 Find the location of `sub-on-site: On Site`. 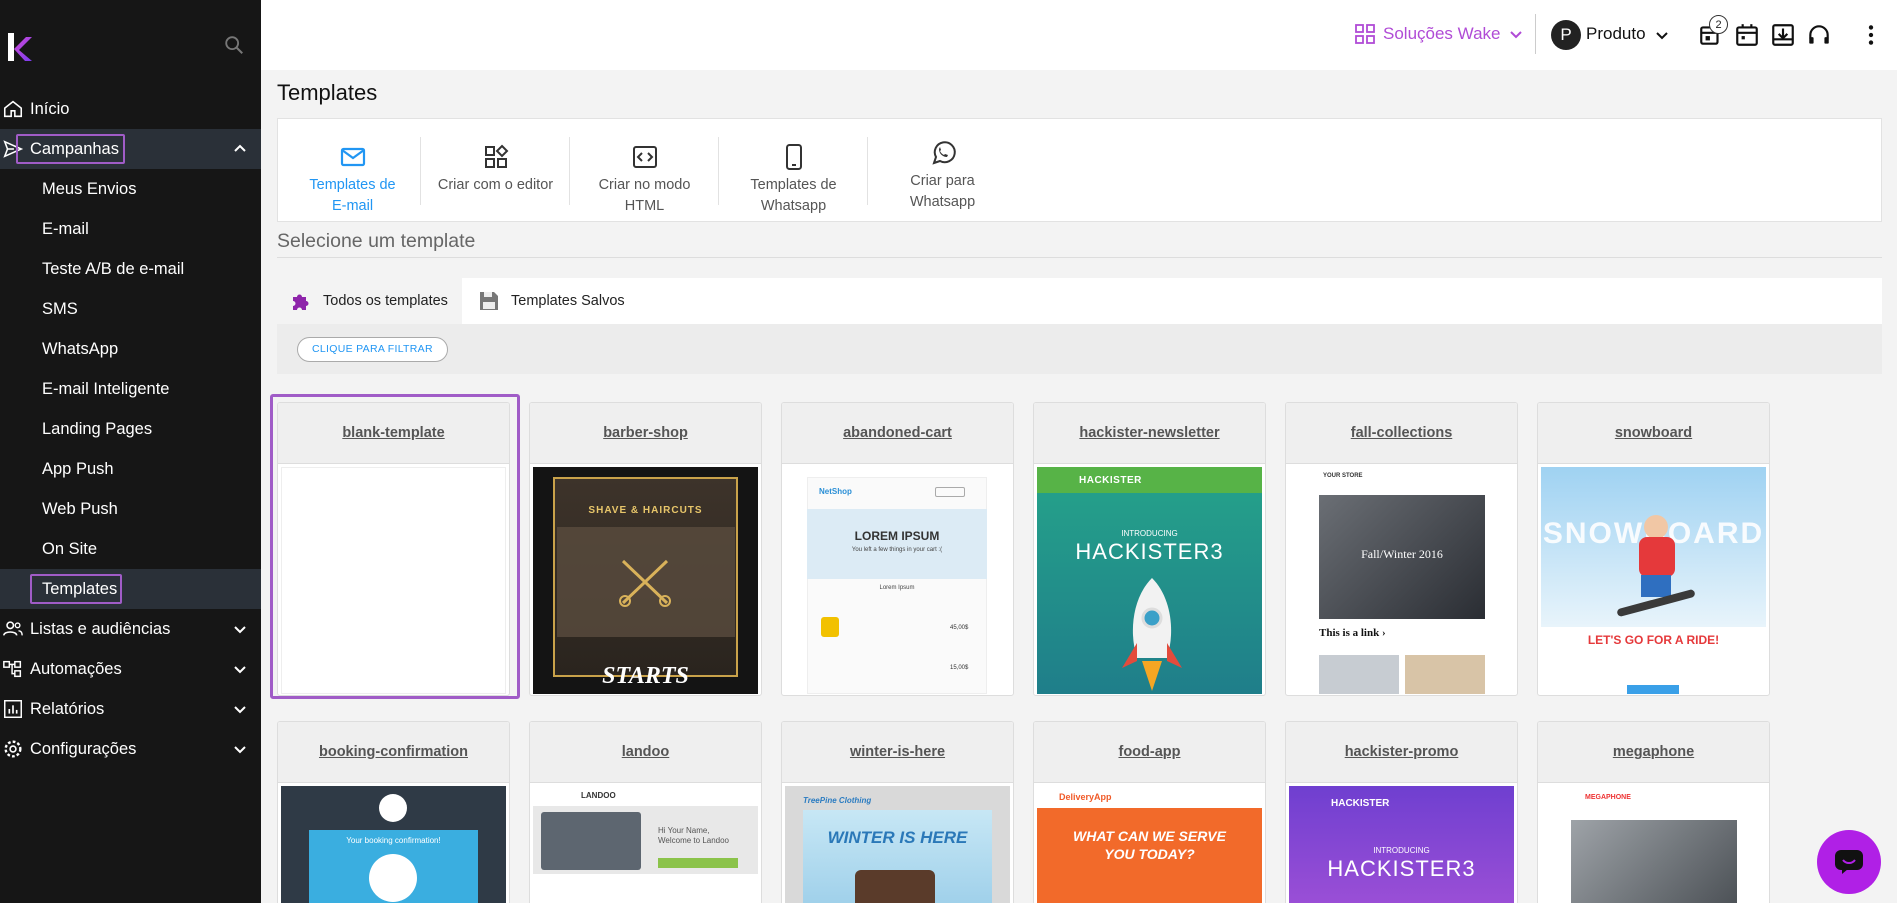

sub-on-site: On Site is located at coordinates (130, 549).